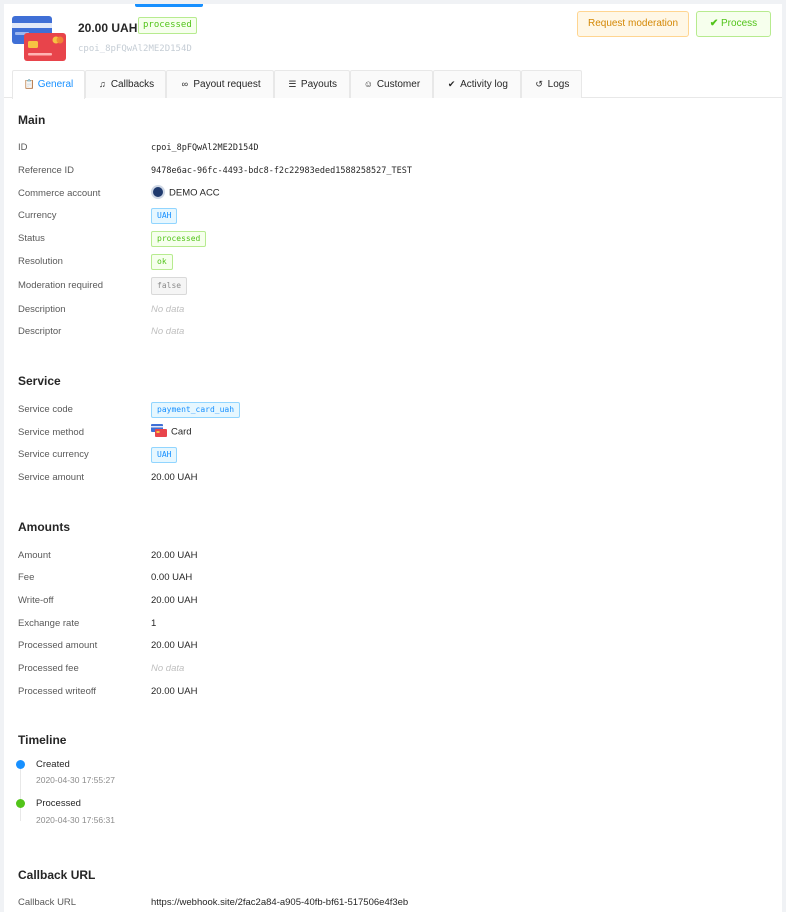 Image resolution: width=786 pixels, height=912 pixels. I want to click on status-value-wrap: processed, so click(179, 239).